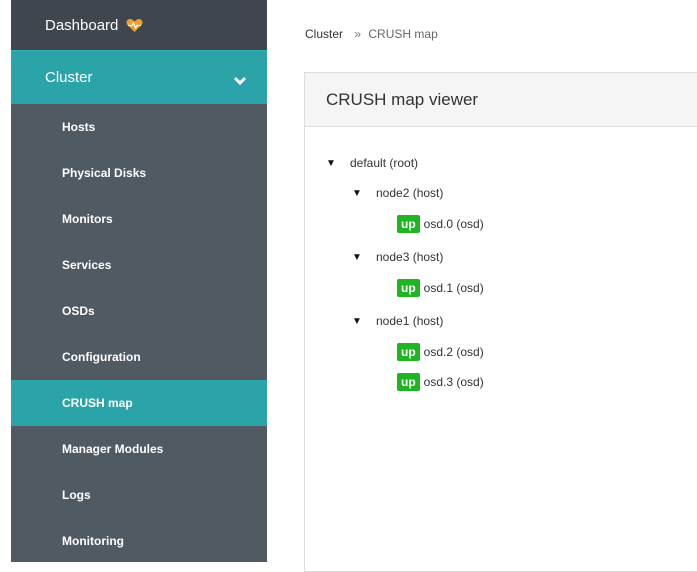  Describe the element at coordinates (87, 265) in the screenshot. I see `sidebar-item-label: Services` at that location.